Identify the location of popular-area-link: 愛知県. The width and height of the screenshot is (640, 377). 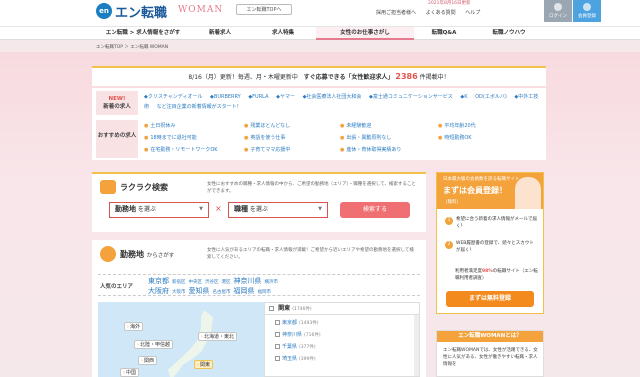
(199, 291).